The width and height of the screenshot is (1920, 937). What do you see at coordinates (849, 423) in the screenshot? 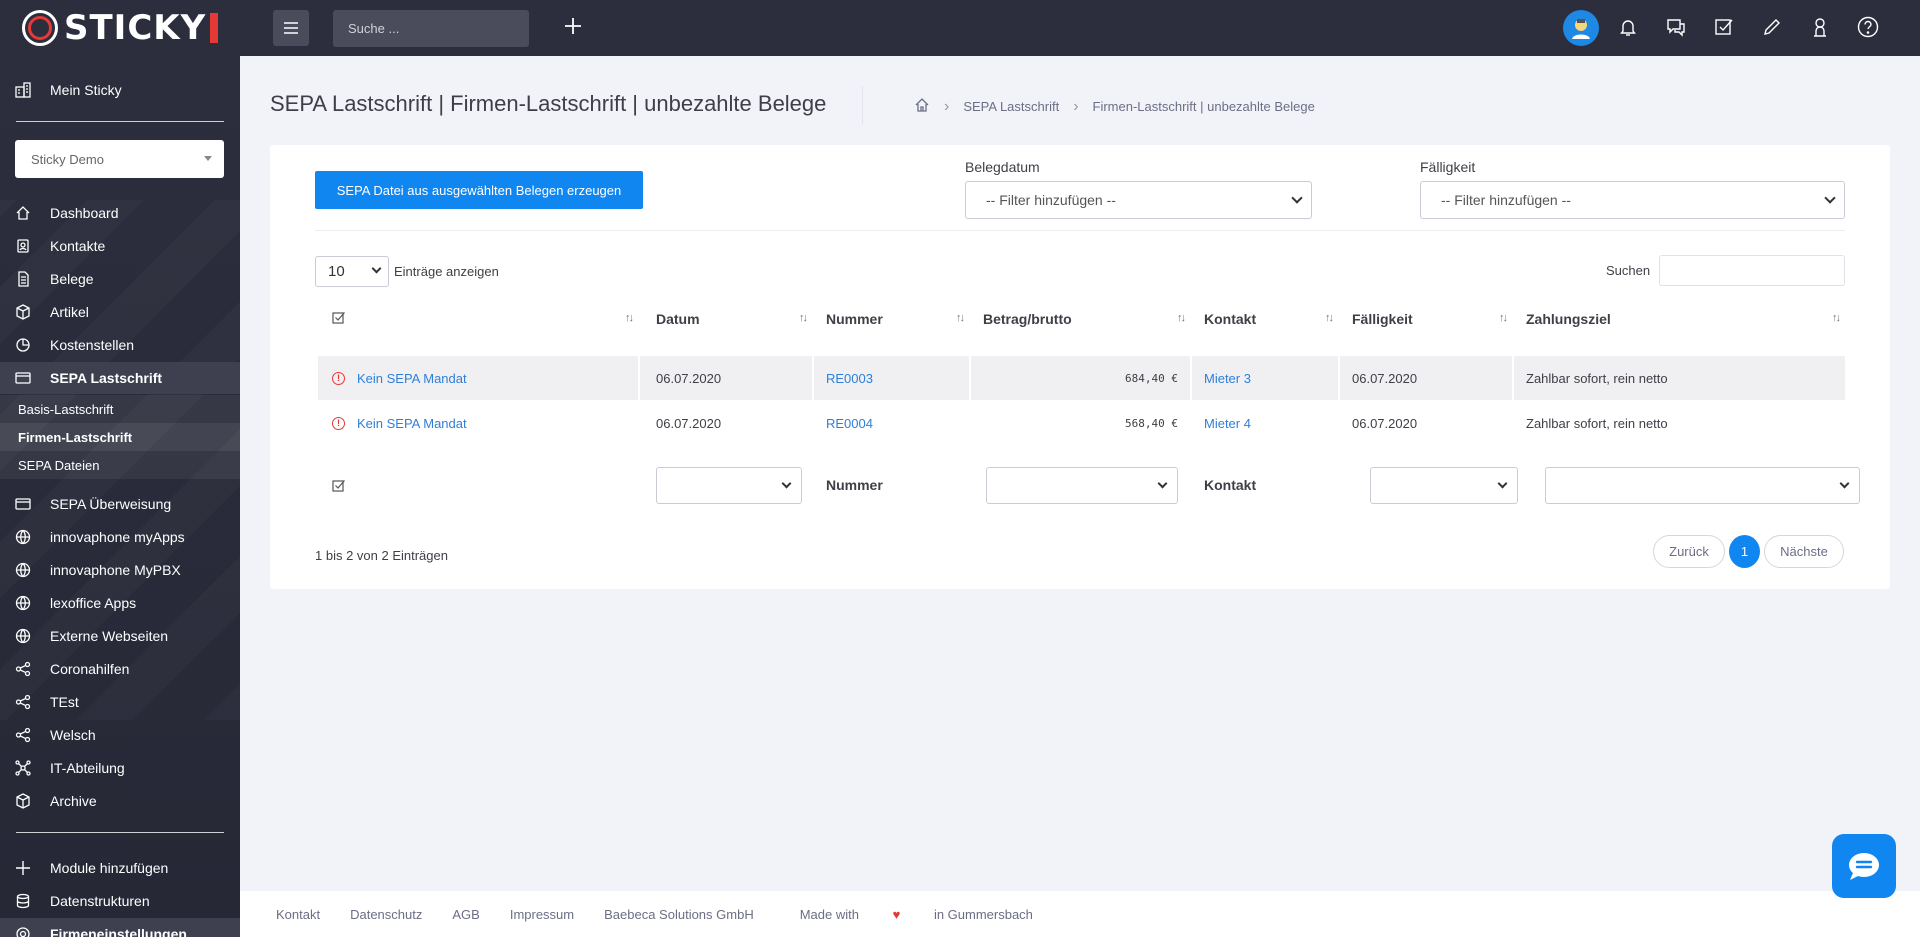
I see `nummer-link: RE0004` at bounding box center [849, 423].